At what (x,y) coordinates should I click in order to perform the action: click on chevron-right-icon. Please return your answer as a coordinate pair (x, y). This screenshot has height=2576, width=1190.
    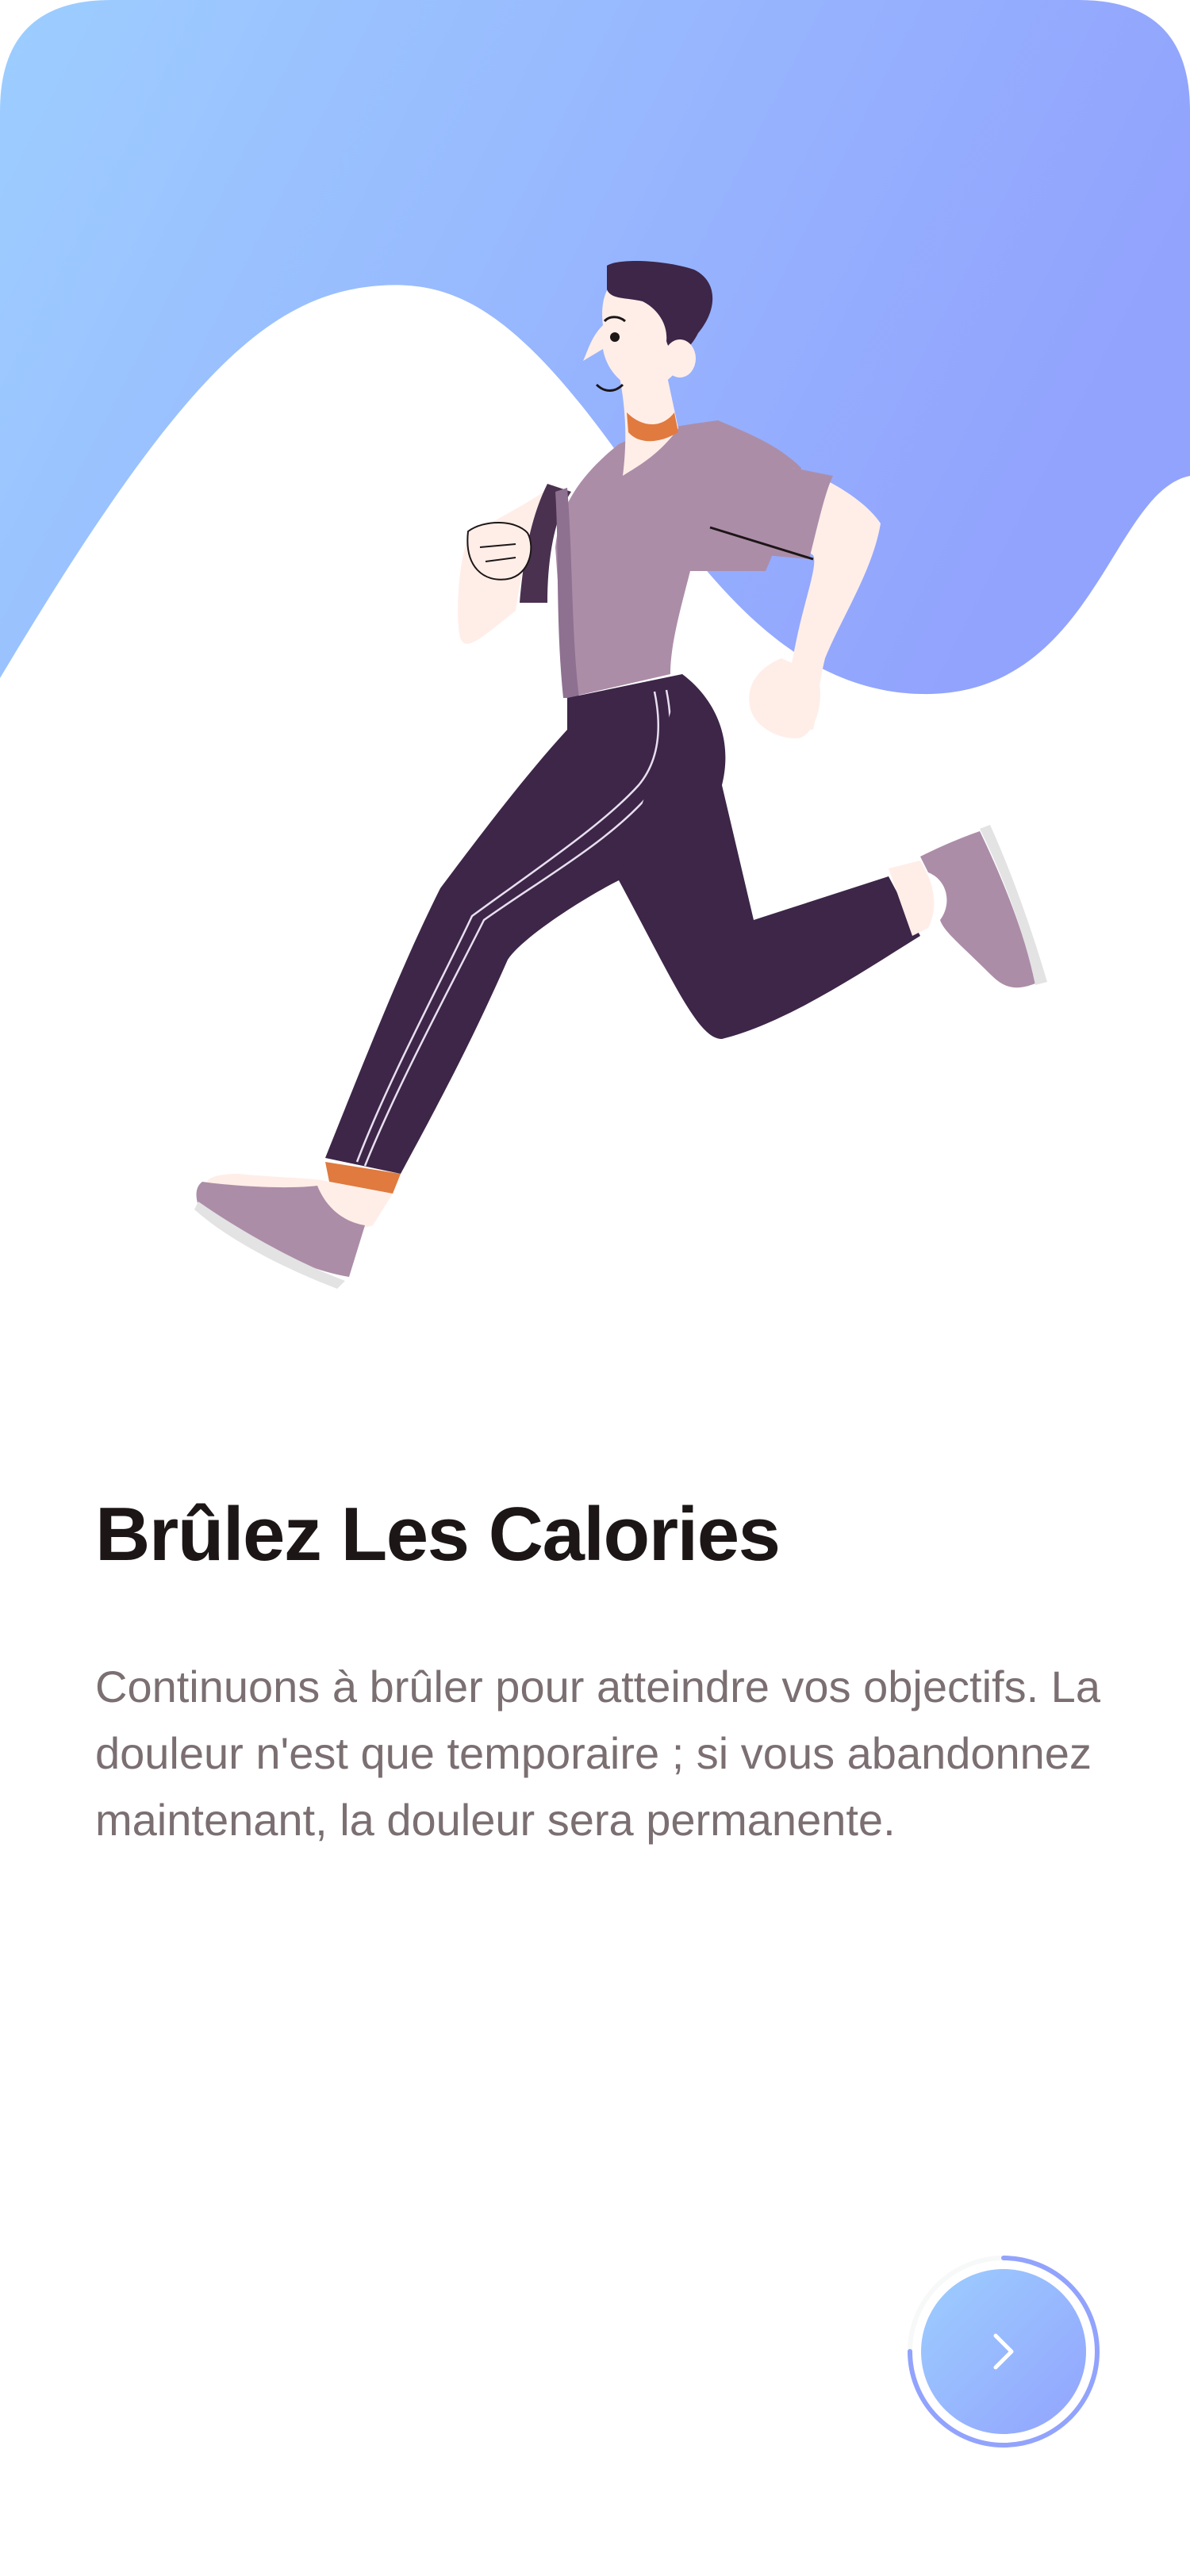
    Looking at the image, I should click on (1003, 2352).